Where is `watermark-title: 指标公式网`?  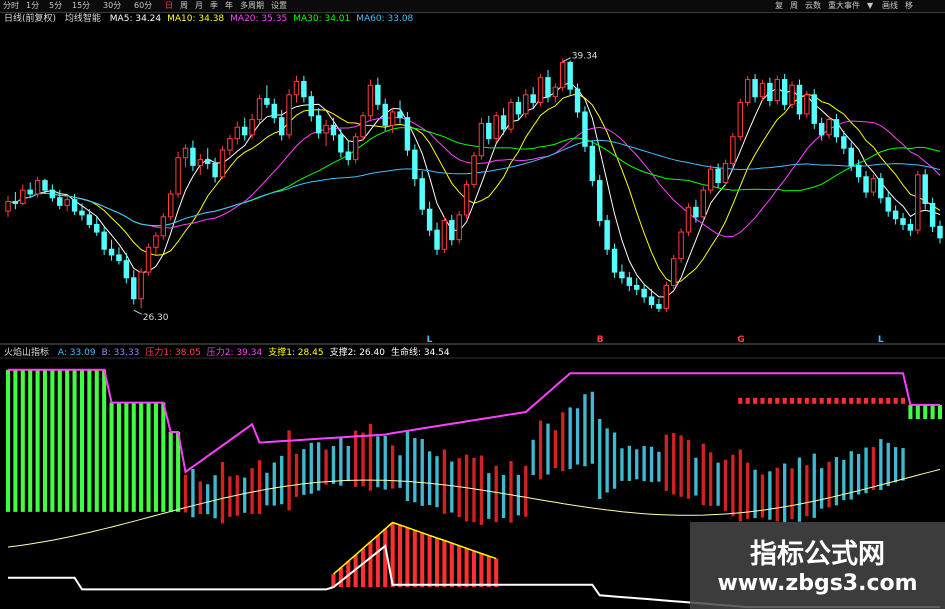 watermark-title: 指标公式网 is located at coordinates (817, 554).